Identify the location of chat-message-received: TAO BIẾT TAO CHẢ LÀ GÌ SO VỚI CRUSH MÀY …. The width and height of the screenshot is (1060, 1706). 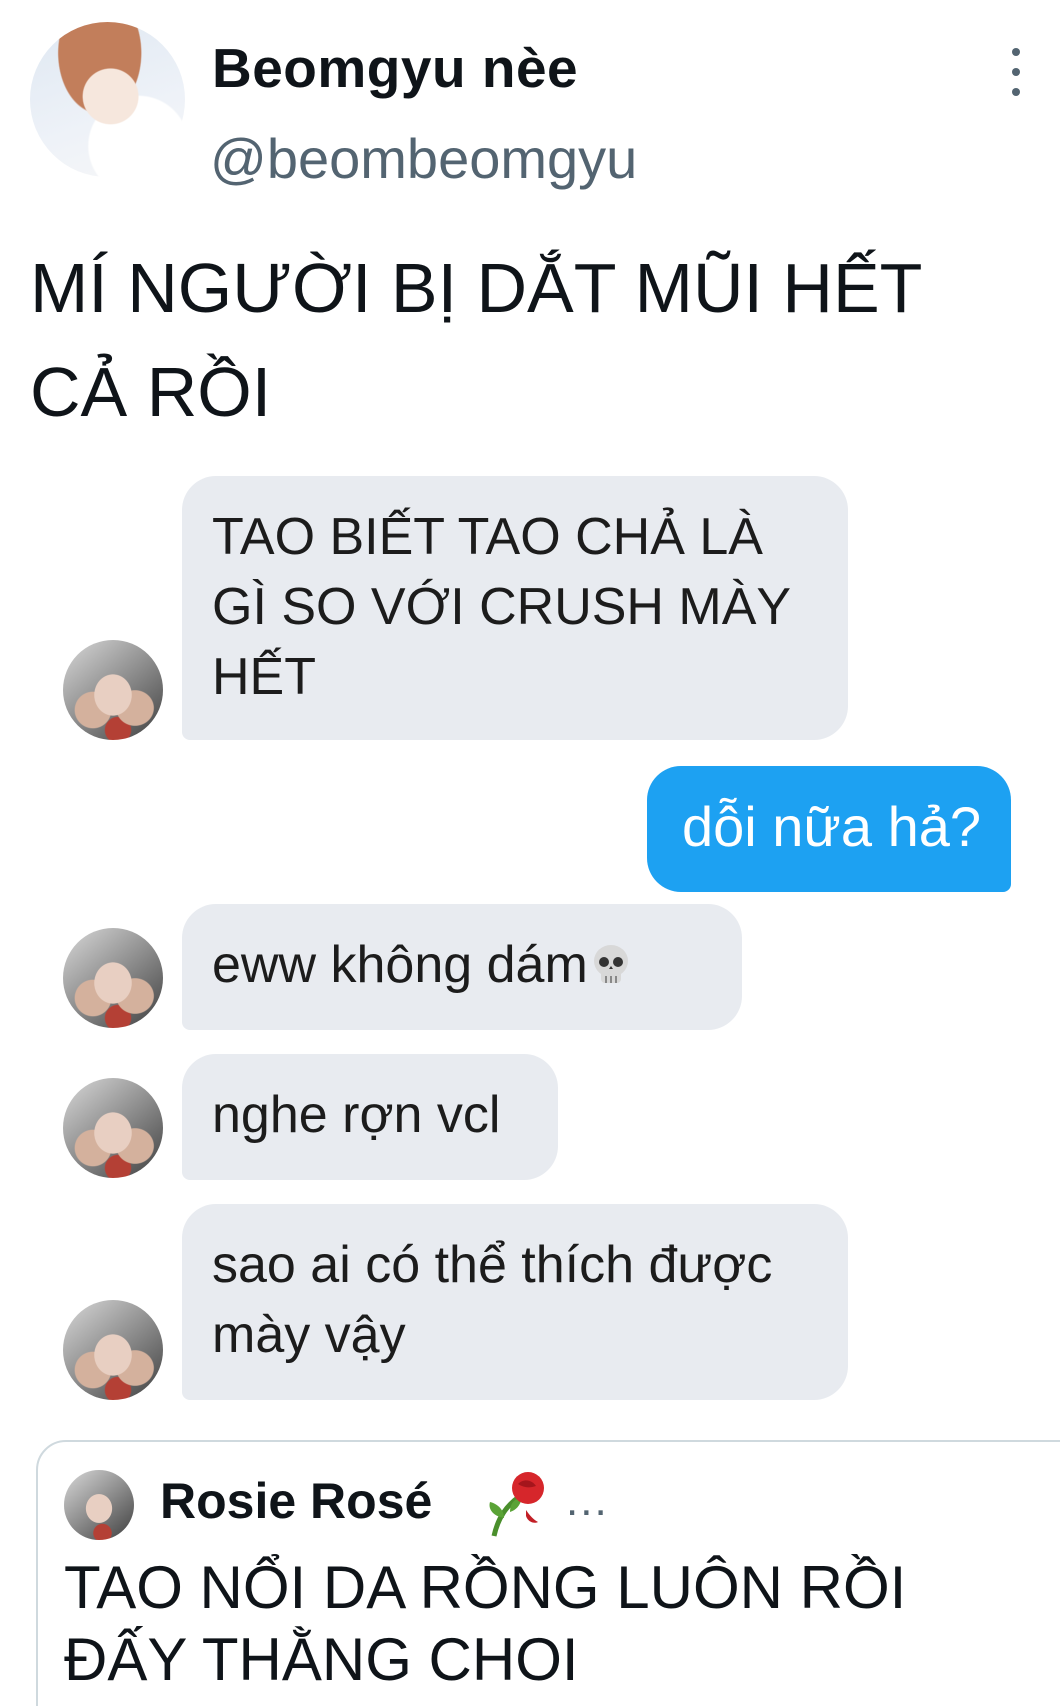
(515, 608).